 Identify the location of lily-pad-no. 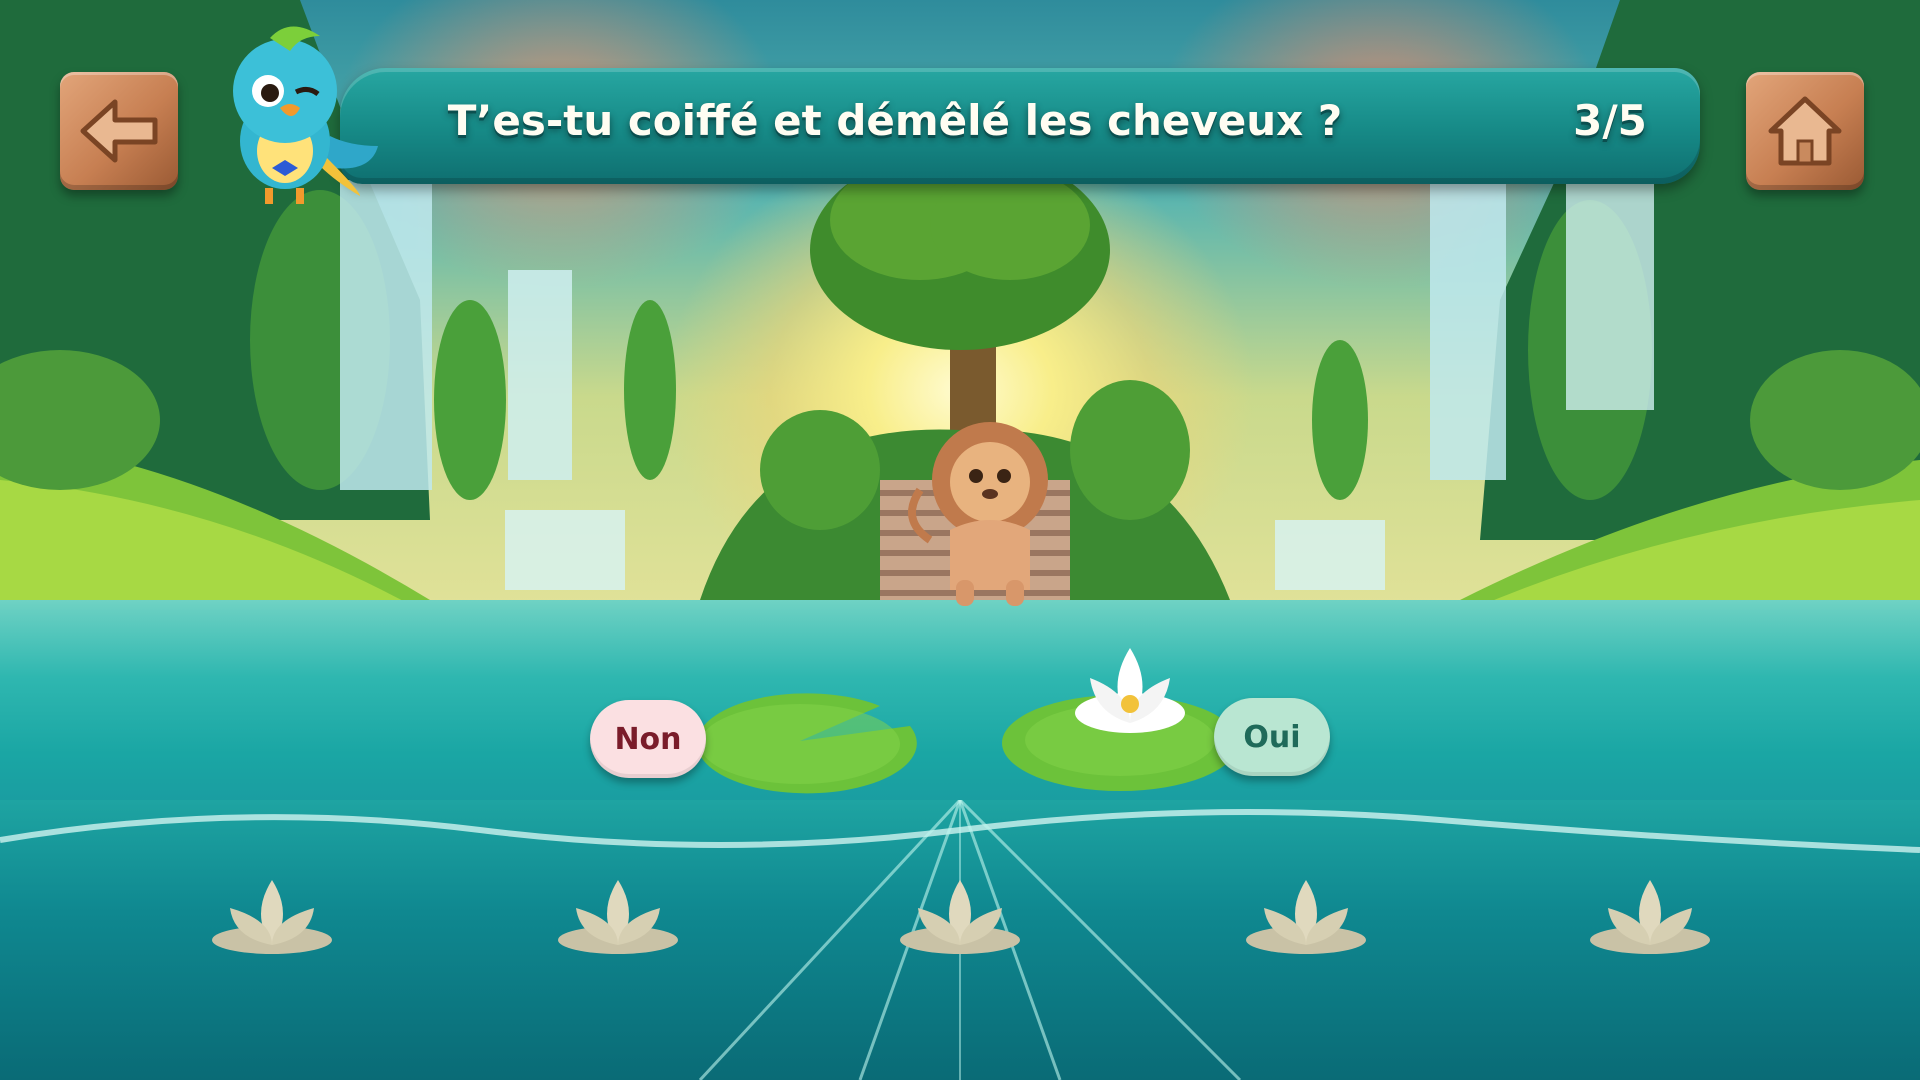
(806, 743).